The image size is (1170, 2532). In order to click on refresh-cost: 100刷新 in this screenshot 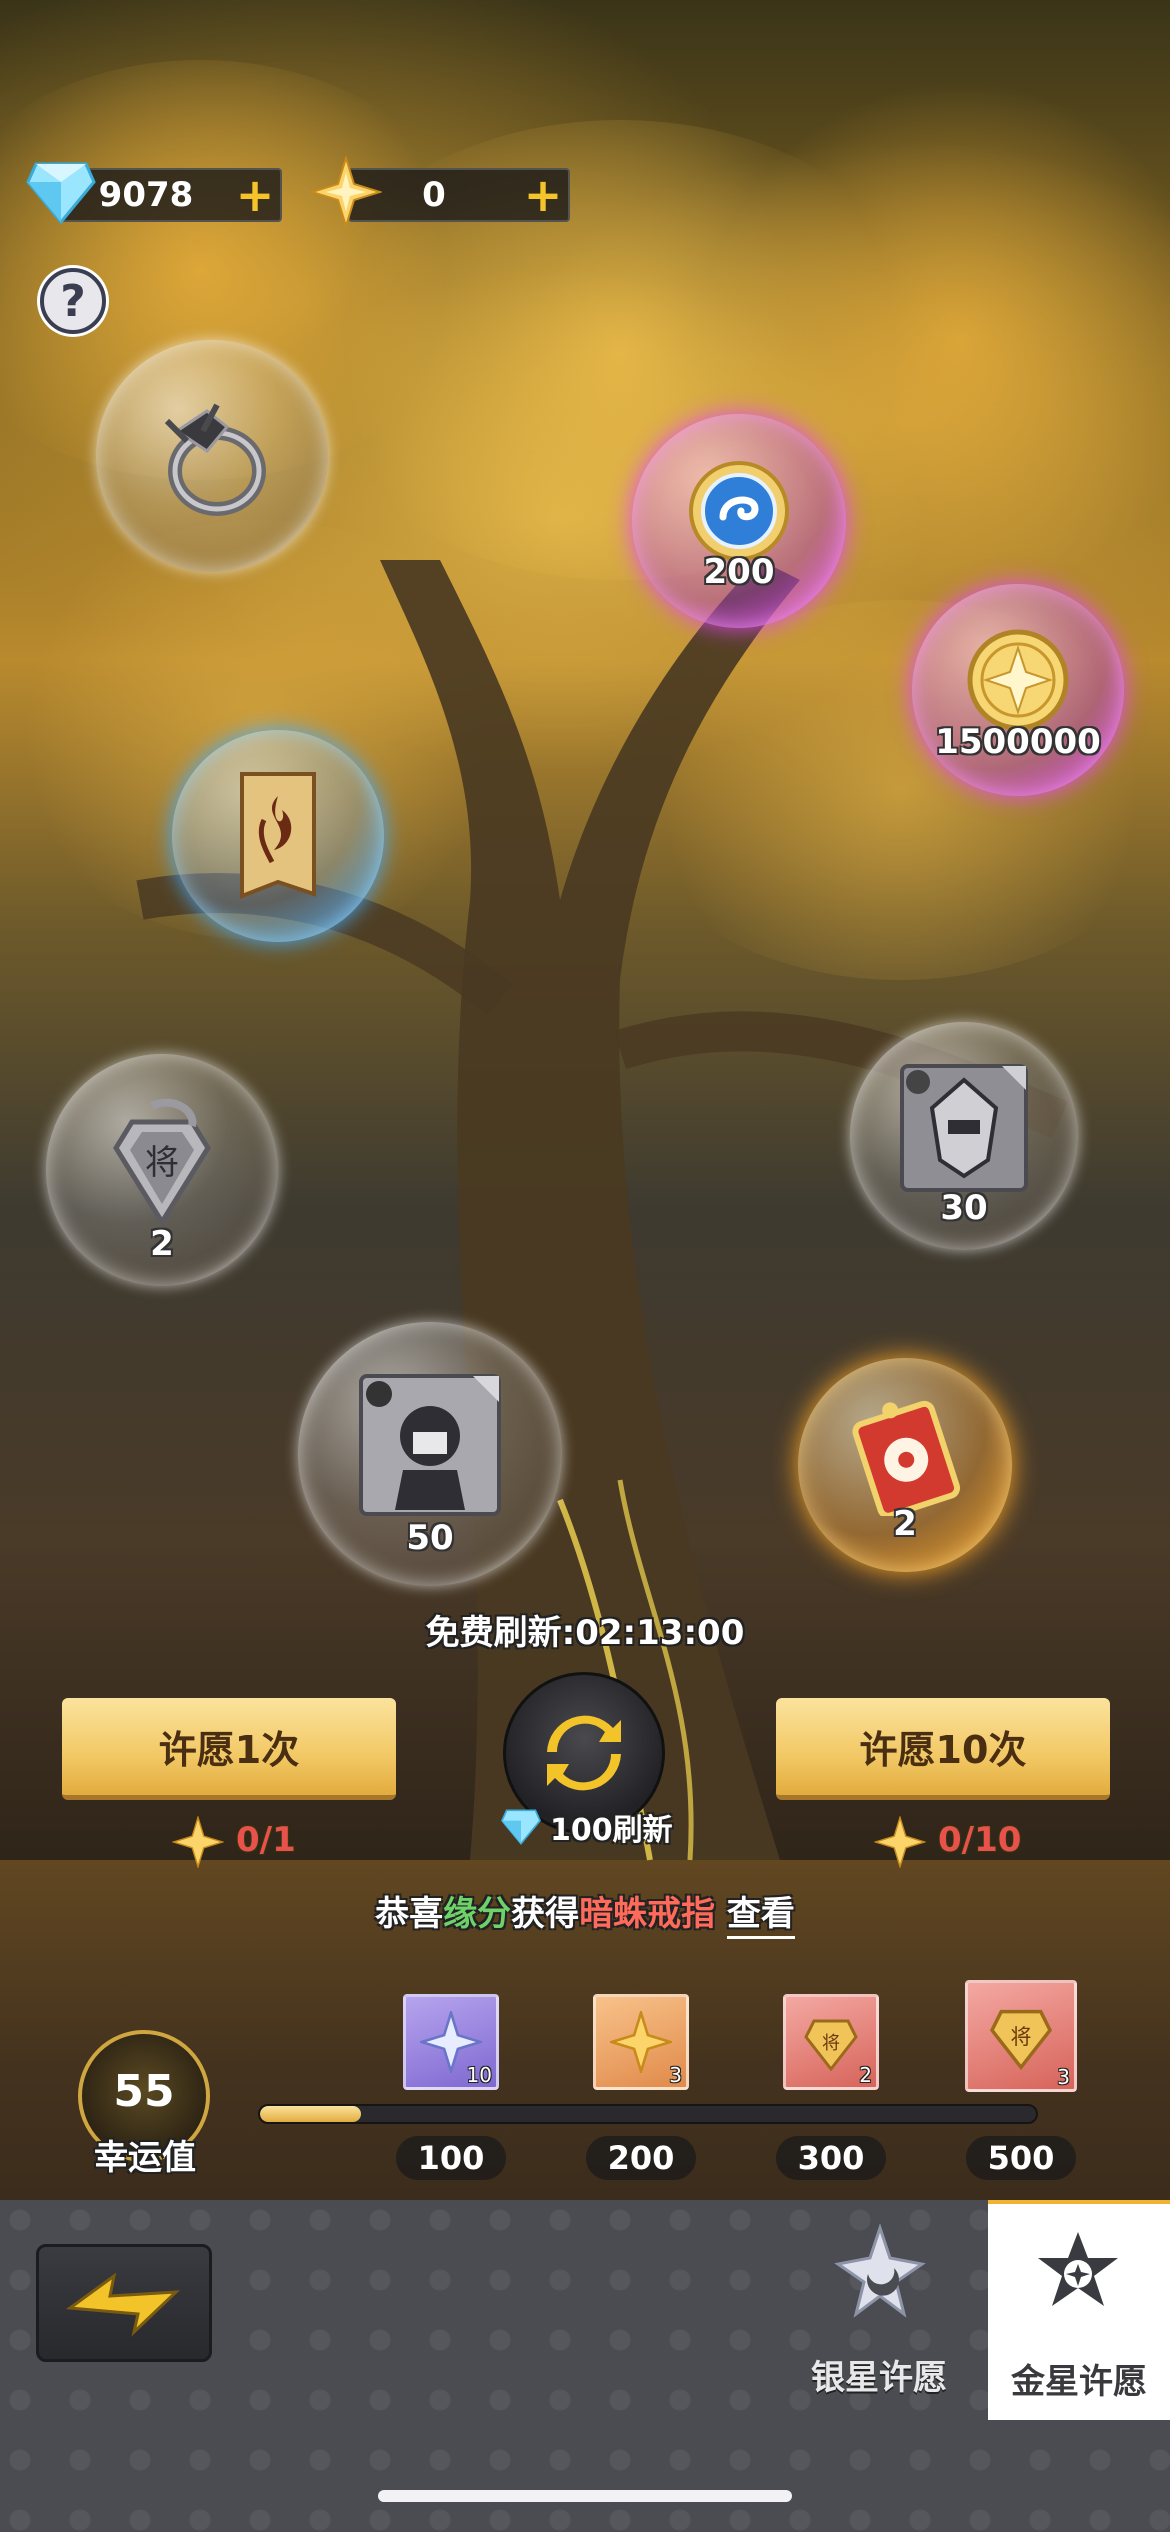, I will do `click(586, 1827)`.